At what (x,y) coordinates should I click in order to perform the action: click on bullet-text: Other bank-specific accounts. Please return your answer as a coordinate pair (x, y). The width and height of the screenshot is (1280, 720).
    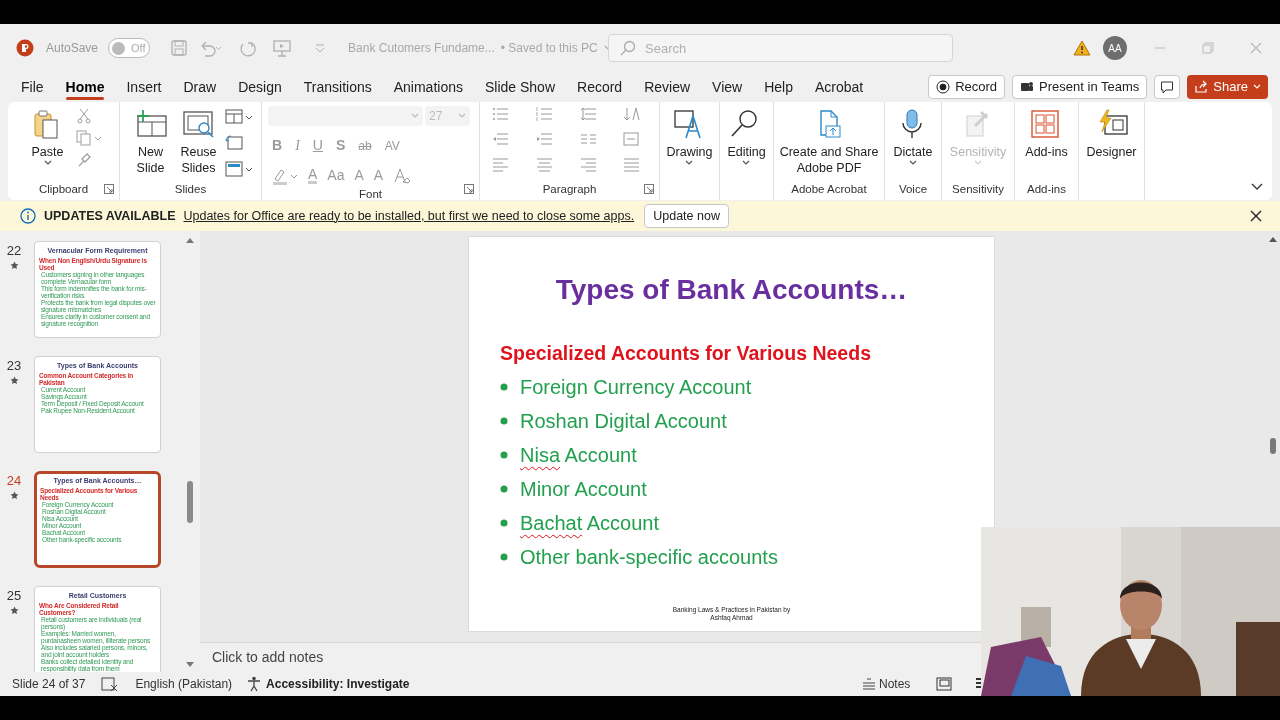
    Looking at the image, I should click on (649, 558).